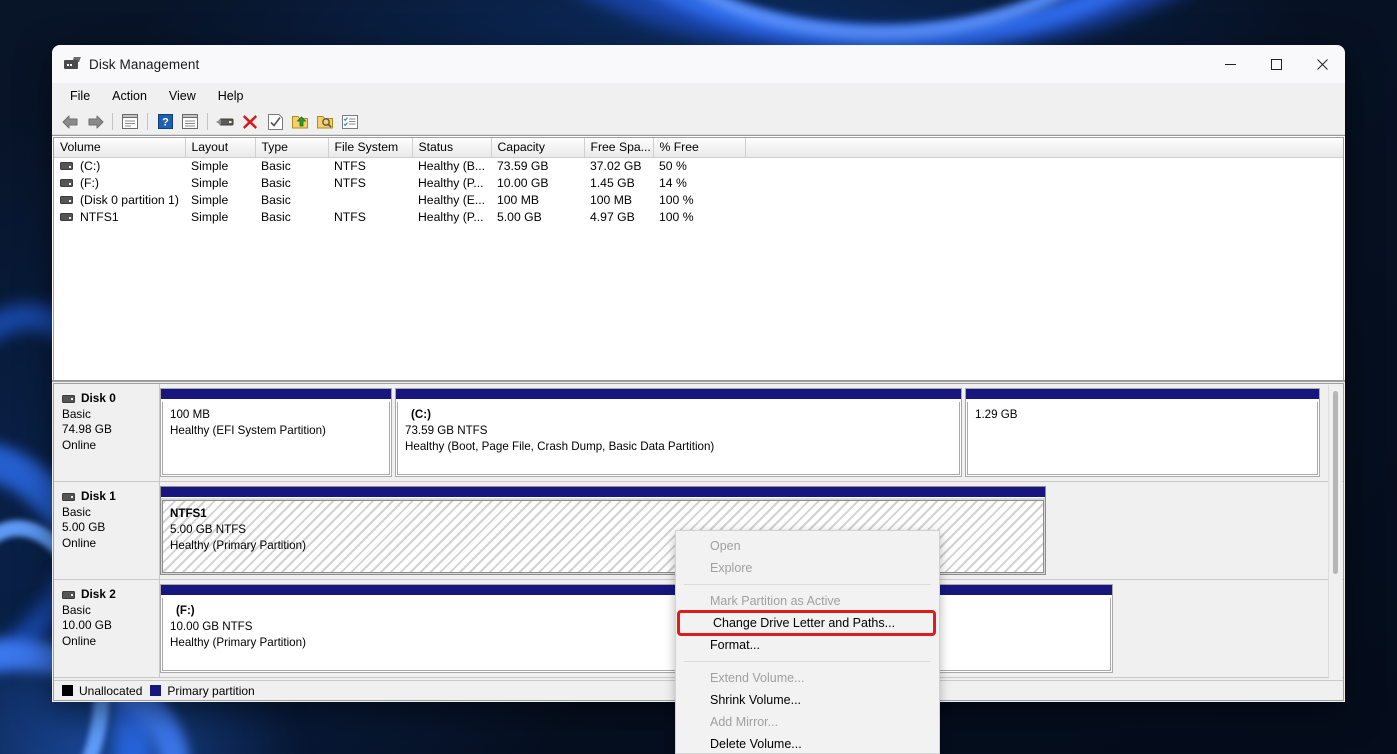 The height and width of the screenshot is (754, 1397). Describe the element at coordinates (112, 121) in the screenshot. I see `toolbar-separator` at that location.